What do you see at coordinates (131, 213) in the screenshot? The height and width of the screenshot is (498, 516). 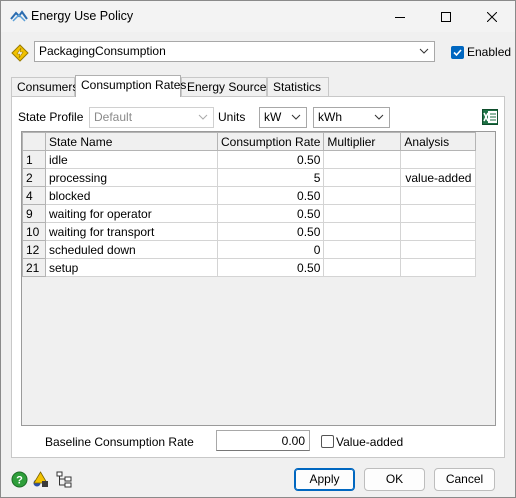 I see `state-name-cell: waiting for operator` at bounding box center [131, 213].